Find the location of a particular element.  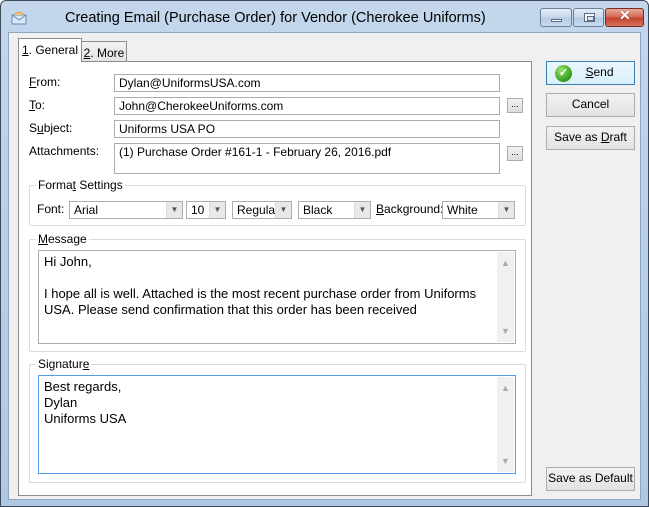

email-envelope-icon is located at coordinates (19, 18).